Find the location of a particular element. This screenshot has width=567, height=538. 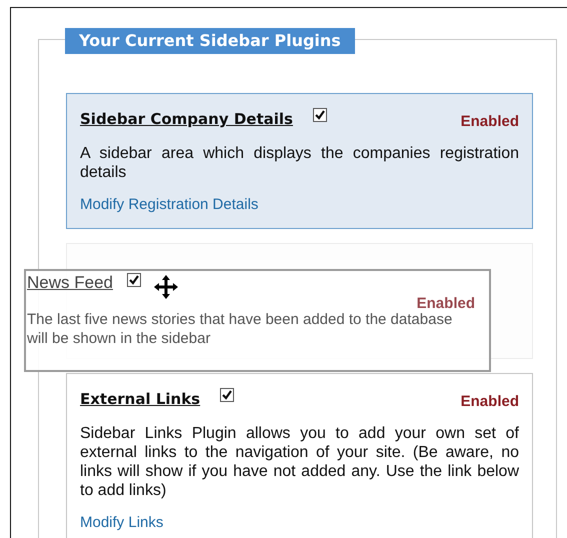

plugin-title: News Feed is located at coordinates (70, 283).